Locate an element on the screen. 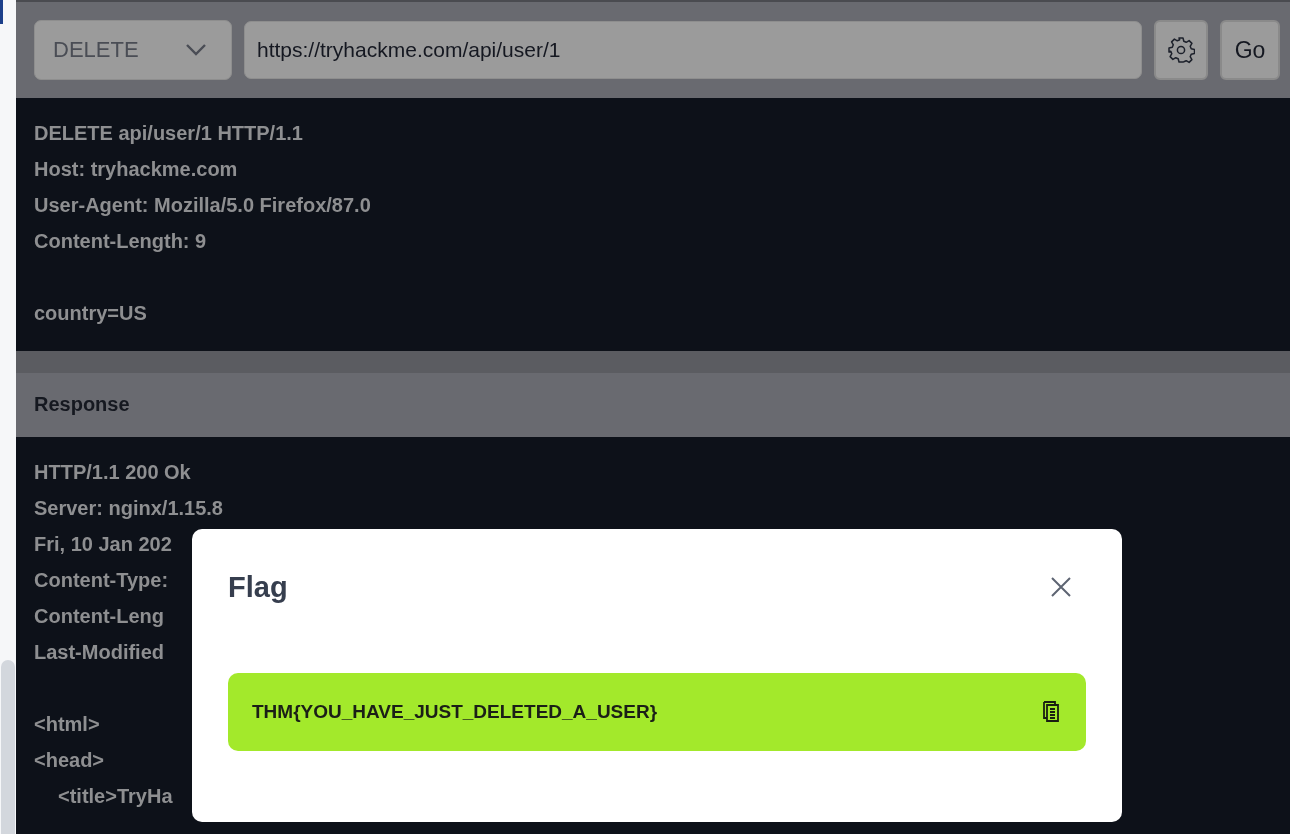 Image resolution: width=1290 pixels, height=834 pixels. header-line: Content-Length: 9 is located at coordinates (120, 241).